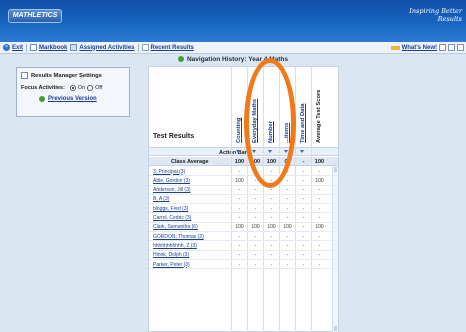 Image resolution: width=466 pixels, height=332 pixels. Describe the element at coordinates (175, 246) in the screenshot. I see `student-name-link: hhhhhhhhhhh, Z (3)` at that location.